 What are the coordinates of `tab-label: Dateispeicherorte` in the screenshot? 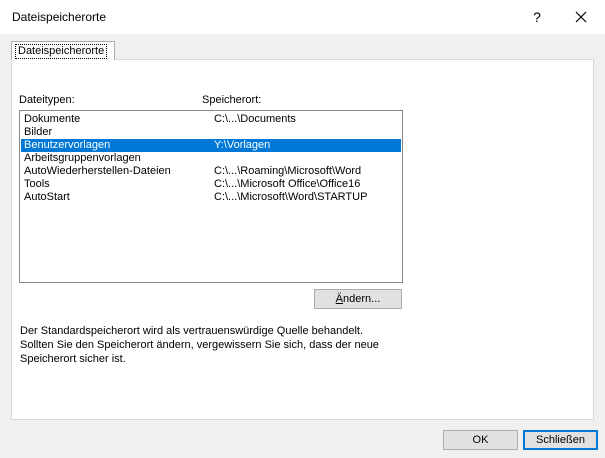 It's located at (61, 51).